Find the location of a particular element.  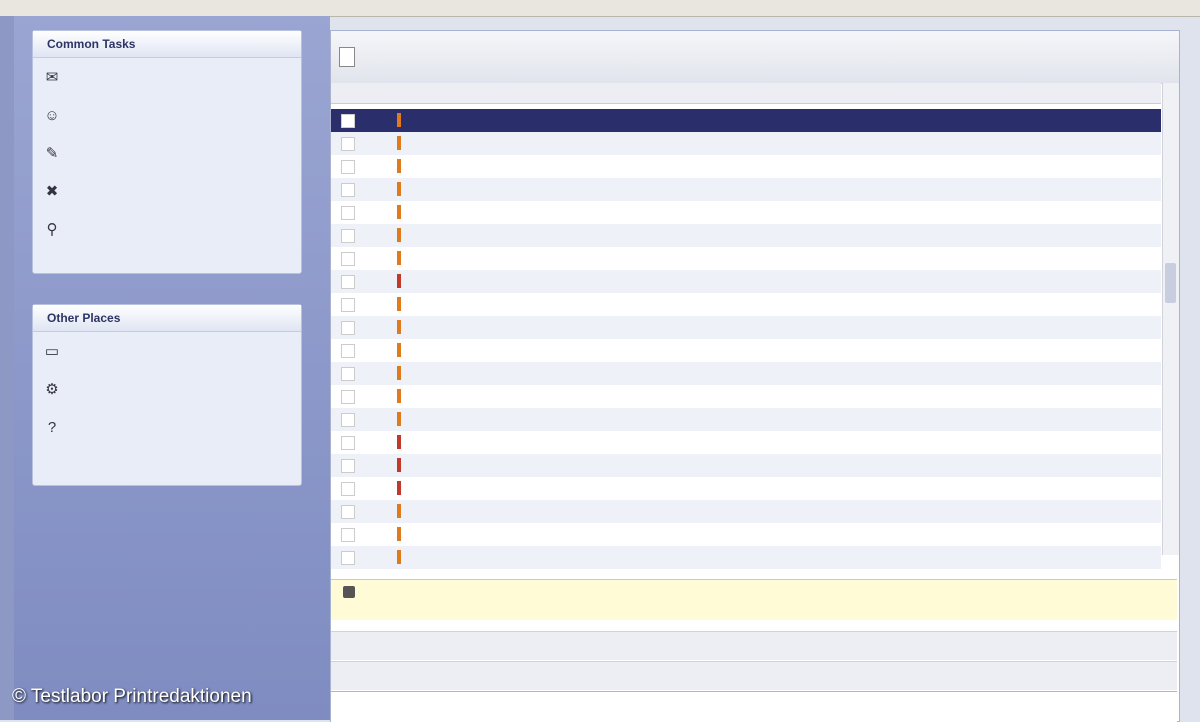

common-tasks-panel: Common Tasks ✉ ☺ ✎ ✖ ⚲ is located at coordinates (167, 152).